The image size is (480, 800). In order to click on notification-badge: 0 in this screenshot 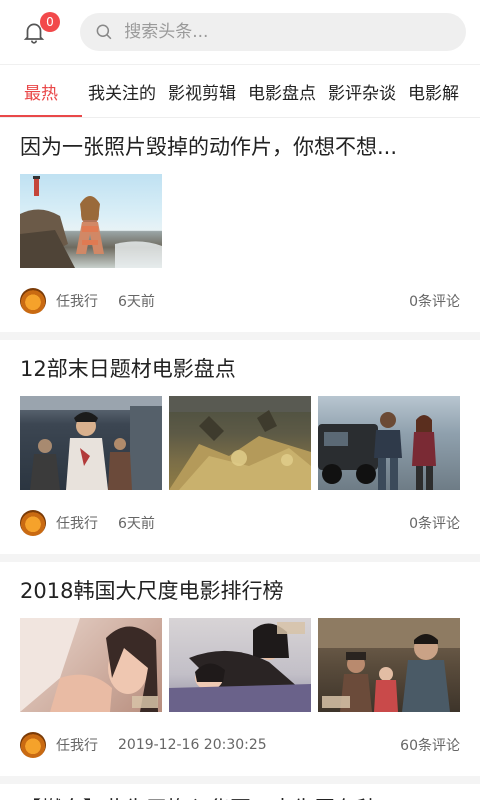, I will do `click(50, 22)`.